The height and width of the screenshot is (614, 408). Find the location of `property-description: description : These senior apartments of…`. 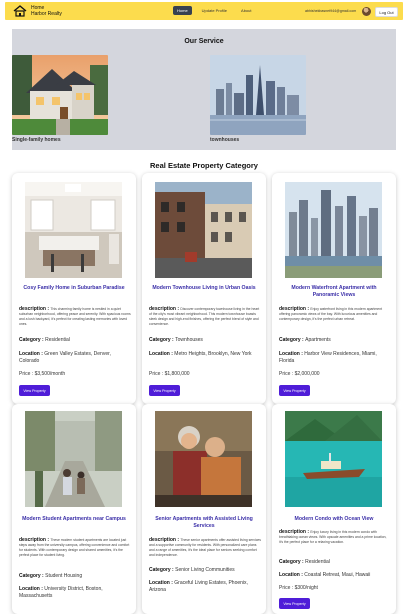

property-description: description : These senior apartments of… is located at coordinates (205, 547).